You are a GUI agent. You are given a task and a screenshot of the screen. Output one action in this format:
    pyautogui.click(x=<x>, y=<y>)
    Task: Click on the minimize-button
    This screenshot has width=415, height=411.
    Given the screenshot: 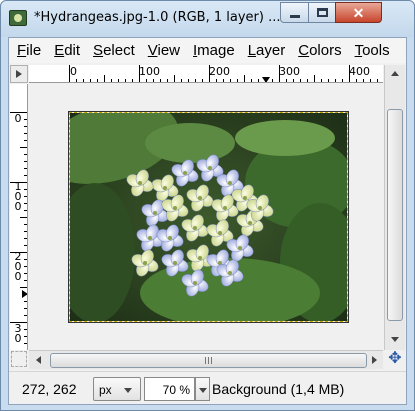 What is the action you would take?
    pyautogui.click(x=294, y=12)
    